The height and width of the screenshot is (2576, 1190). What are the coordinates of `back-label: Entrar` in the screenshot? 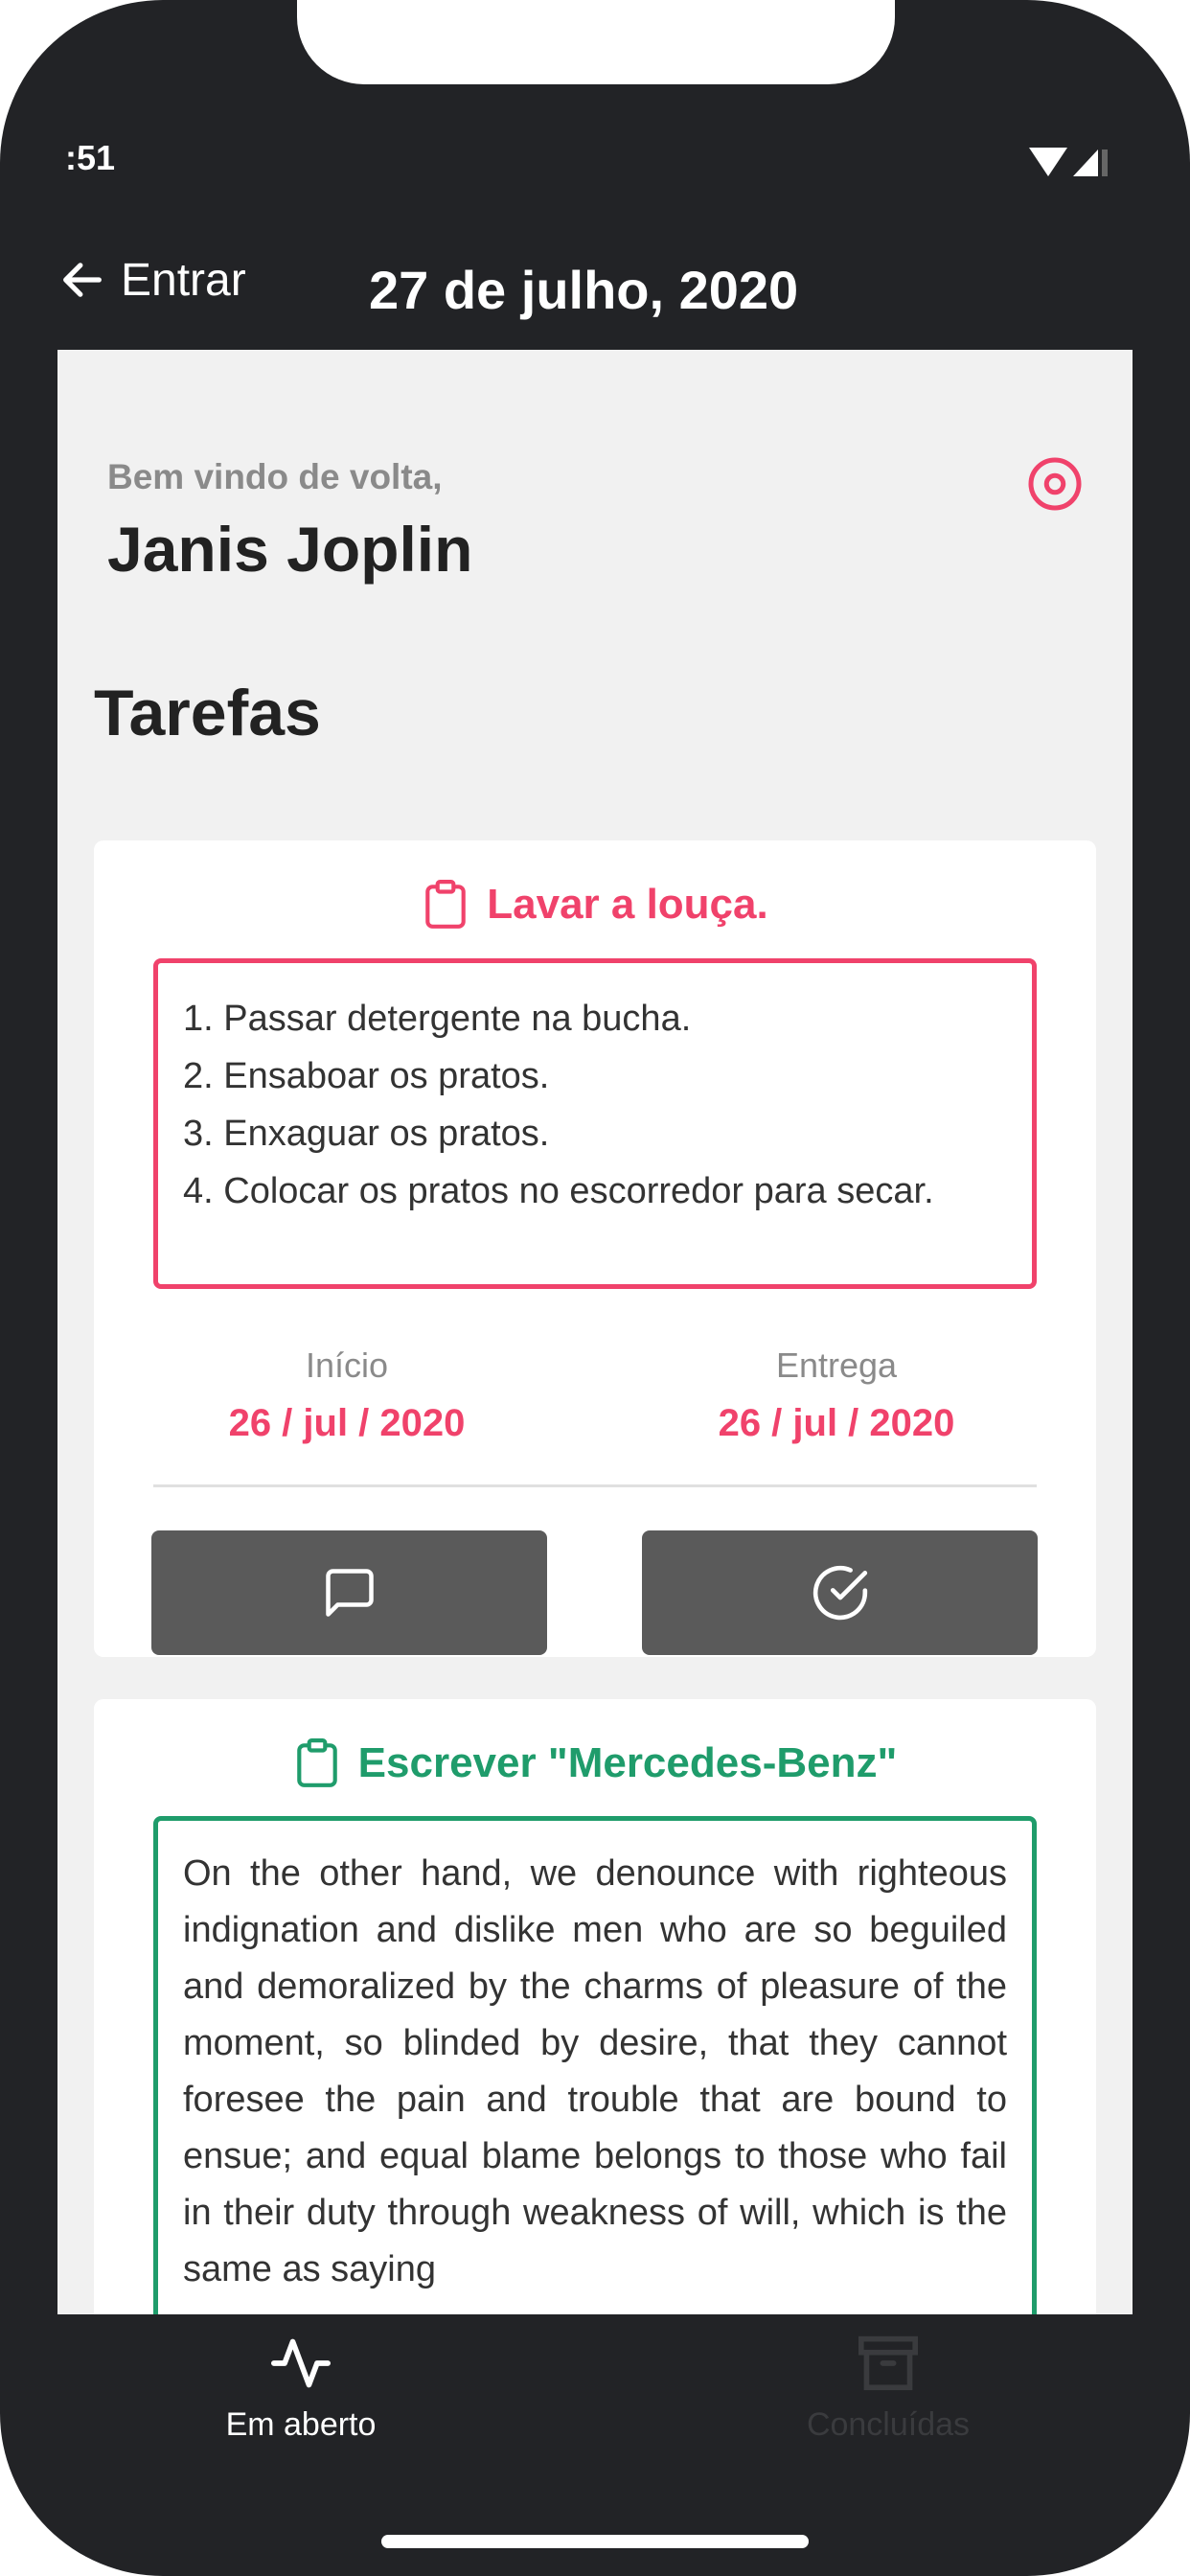 It's located at (183, 280).